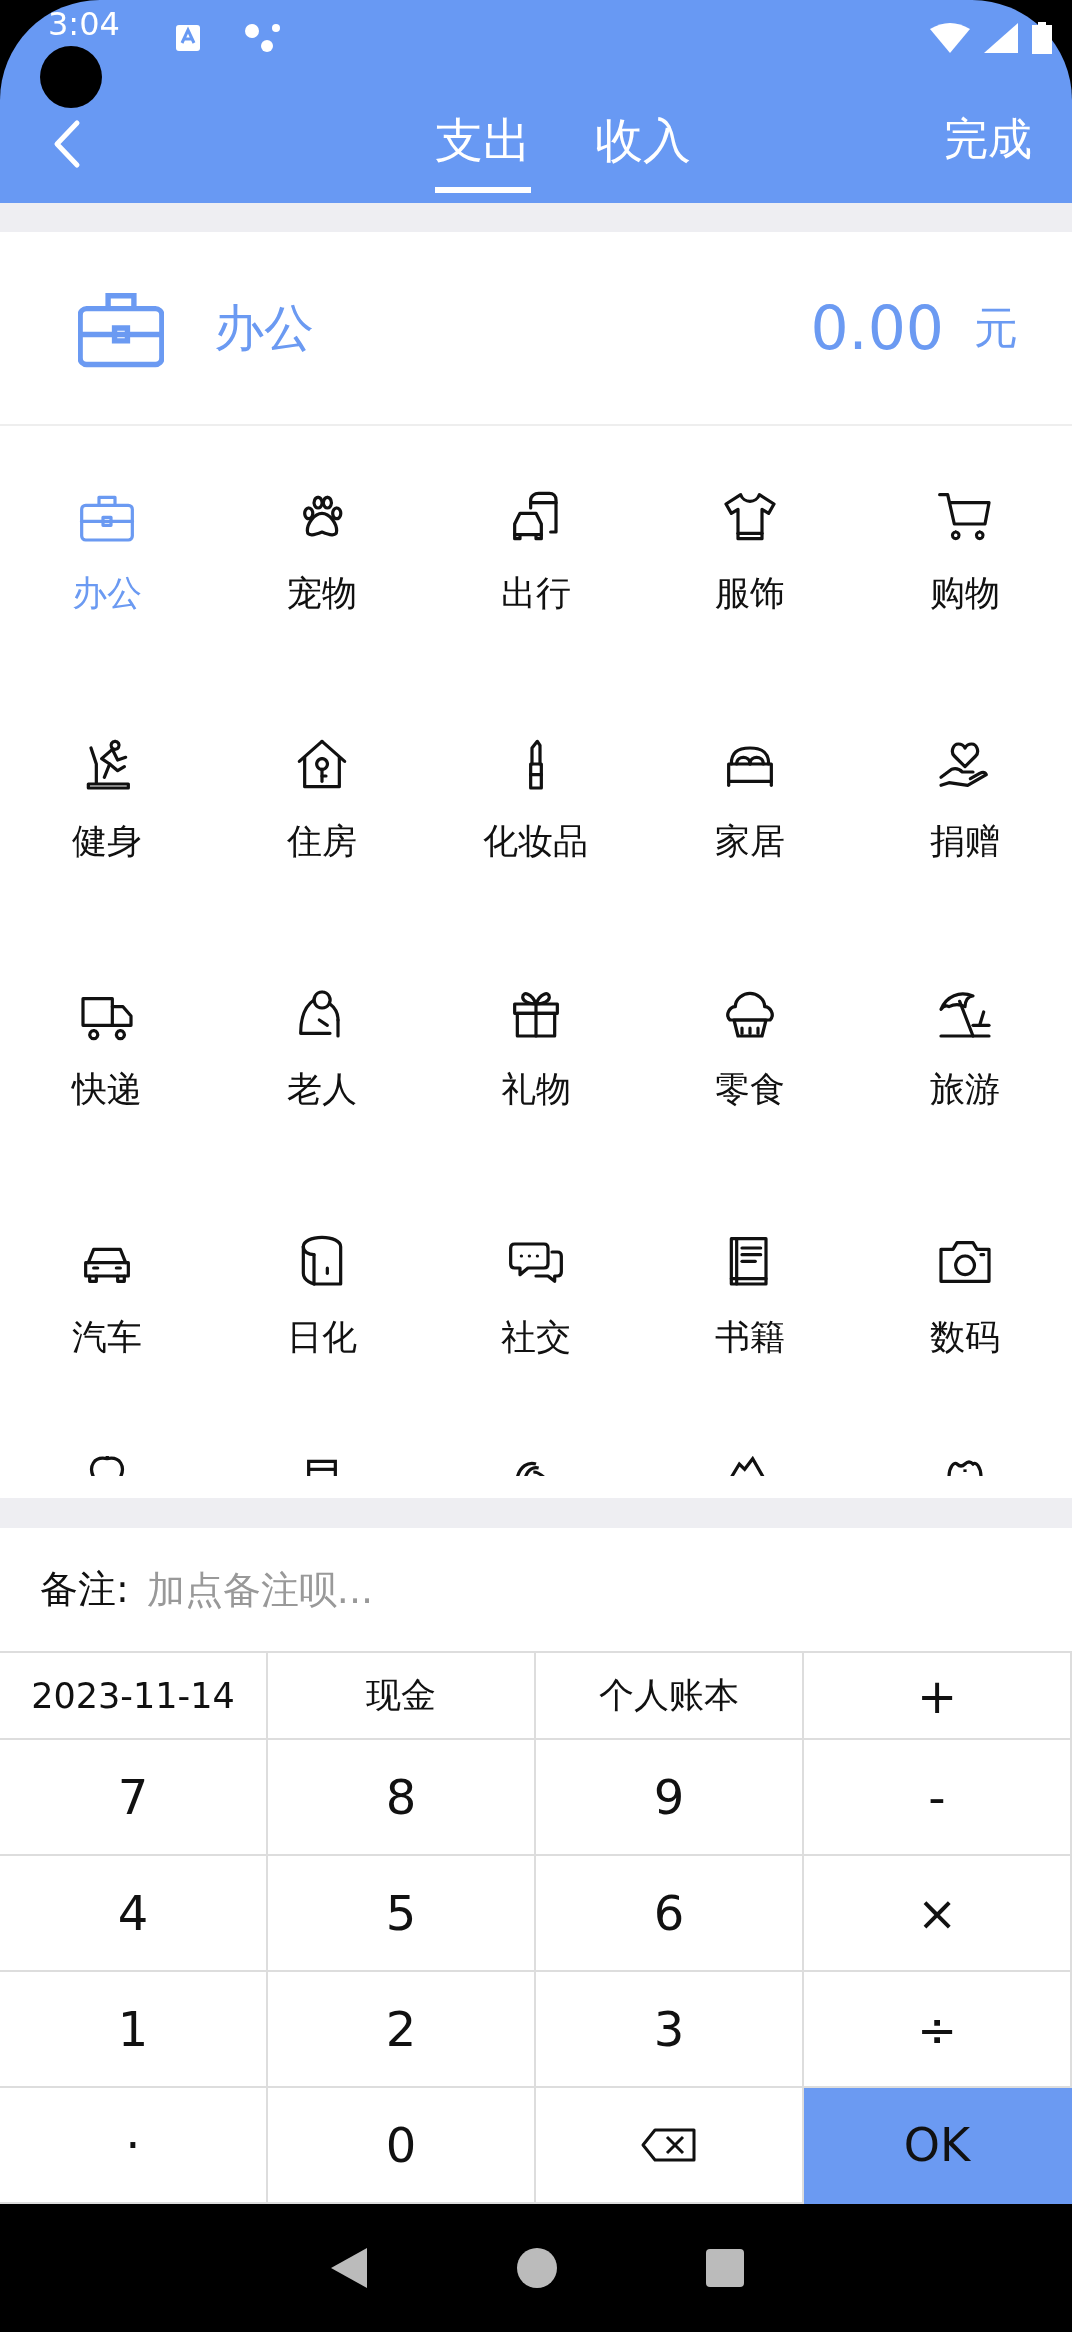 The image size is (1072, 2332). I want to click on wifi-icon, so click(950, 37).